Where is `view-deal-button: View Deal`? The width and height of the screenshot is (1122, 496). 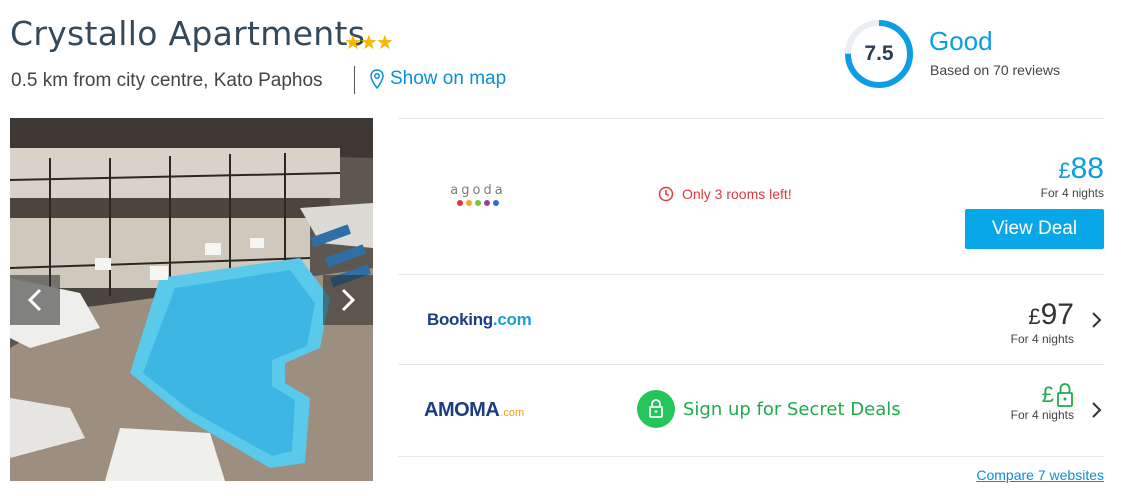 view-deal-button: View Deal is located at coordinates (1034, 229).